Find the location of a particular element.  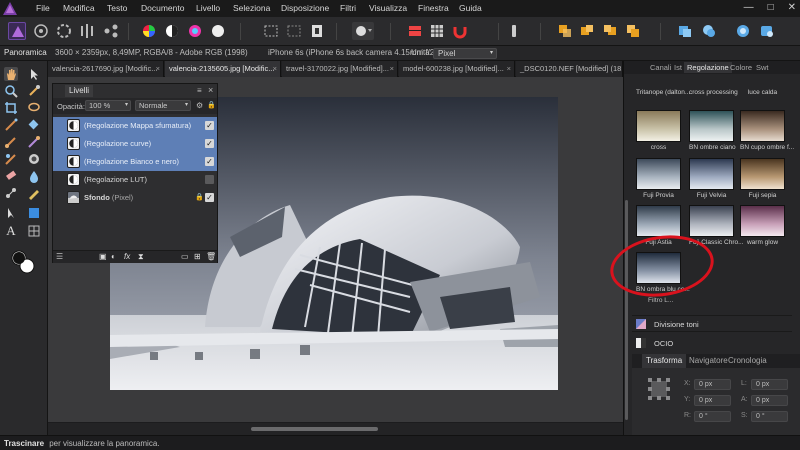

preset-tile: cross processing is located at coordinates (713, 91).